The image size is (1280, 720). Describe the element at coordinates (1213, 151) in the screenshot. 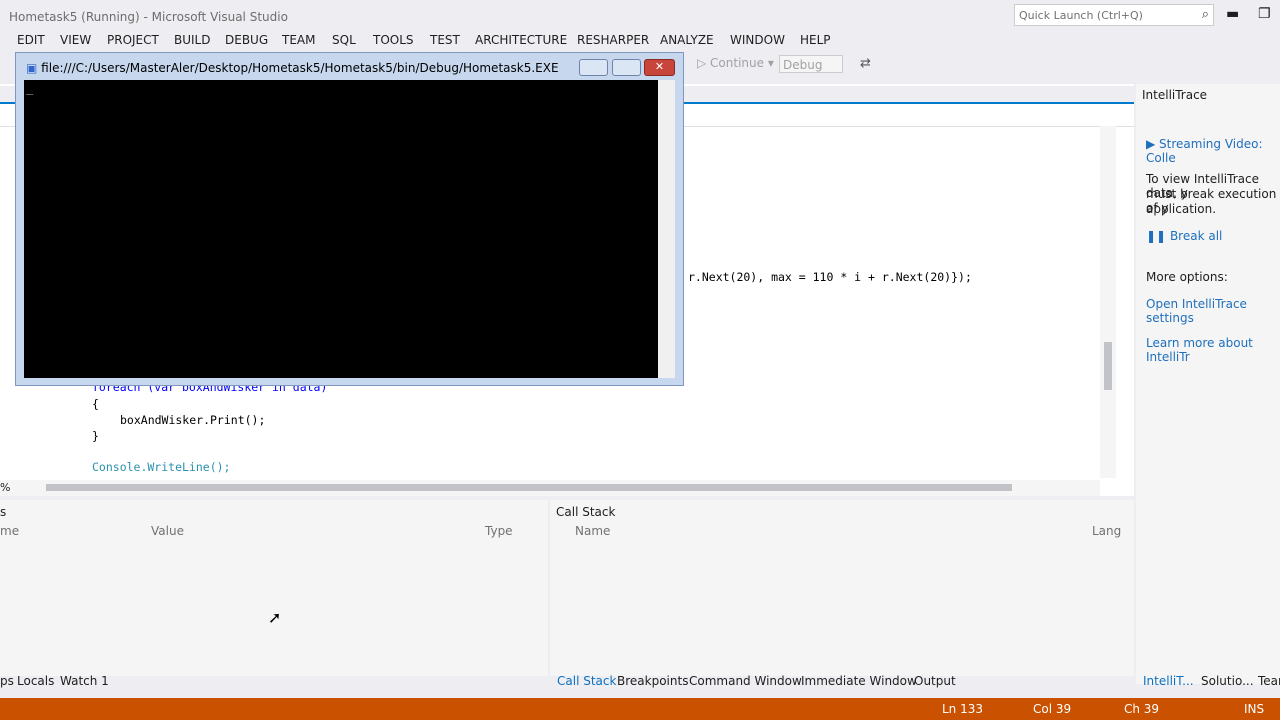

I see `streaming-video-link: ▶ Streaming Video: Colle` at that location.